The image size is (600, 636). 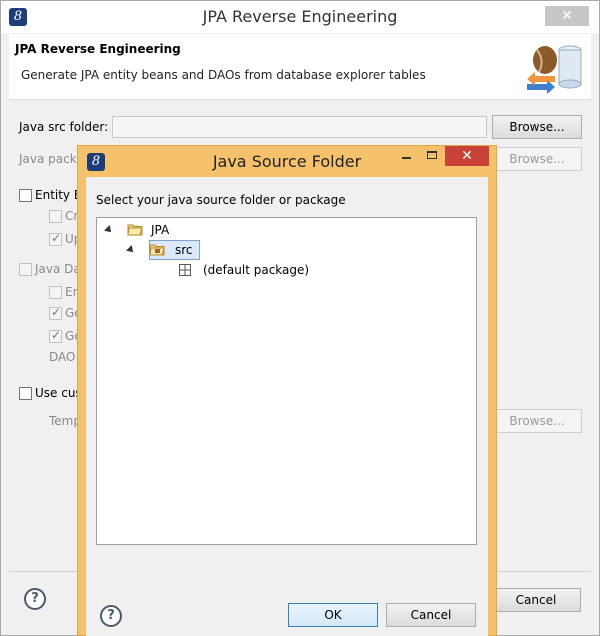 What do you see at coordinates (98, 49) in the screenshot?
I see `banner-title: JPA Reverse Engineering` at bounding box center [98, 49].